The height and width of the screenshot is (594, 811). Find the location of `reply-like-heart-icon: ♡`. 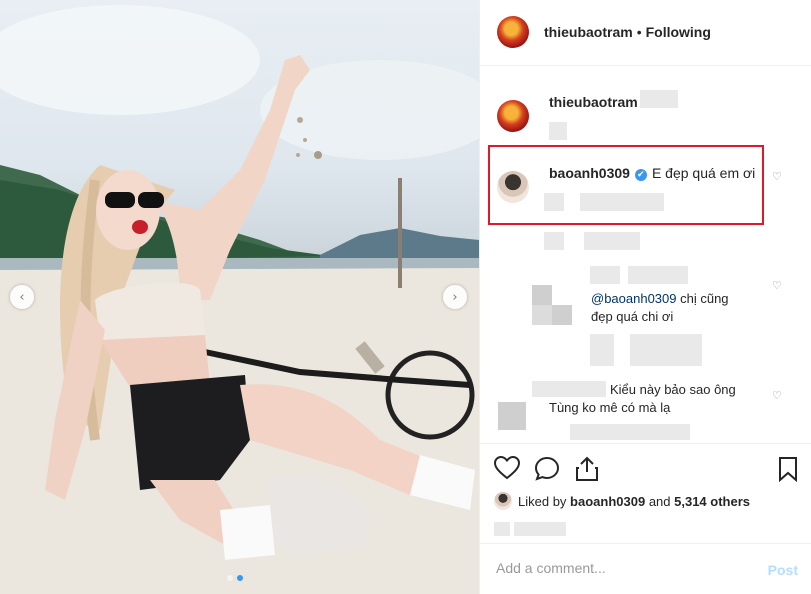

reply-like-heart-icon: ♡ is located at coordinates (777, 285).